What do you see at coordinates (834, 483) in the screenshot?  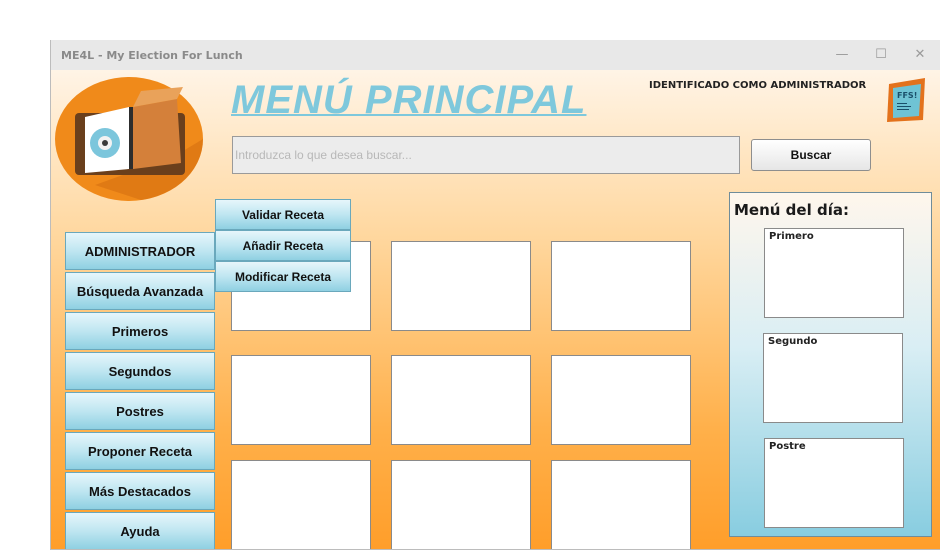 I see `menu-postre-box: Postre` at bounding box center [834, 483].